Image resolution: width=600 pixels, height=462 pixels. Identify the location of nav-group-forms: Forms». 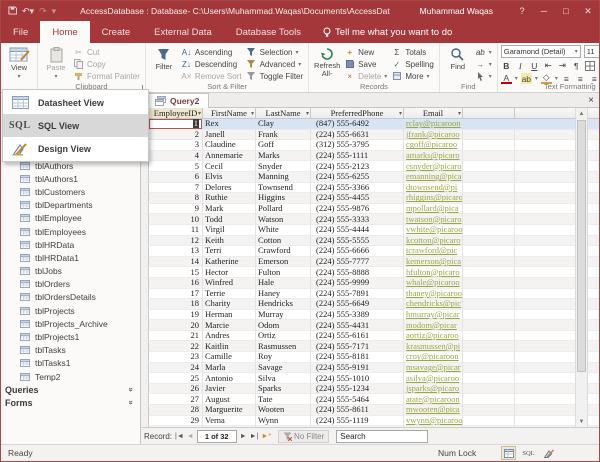
(70, 402).